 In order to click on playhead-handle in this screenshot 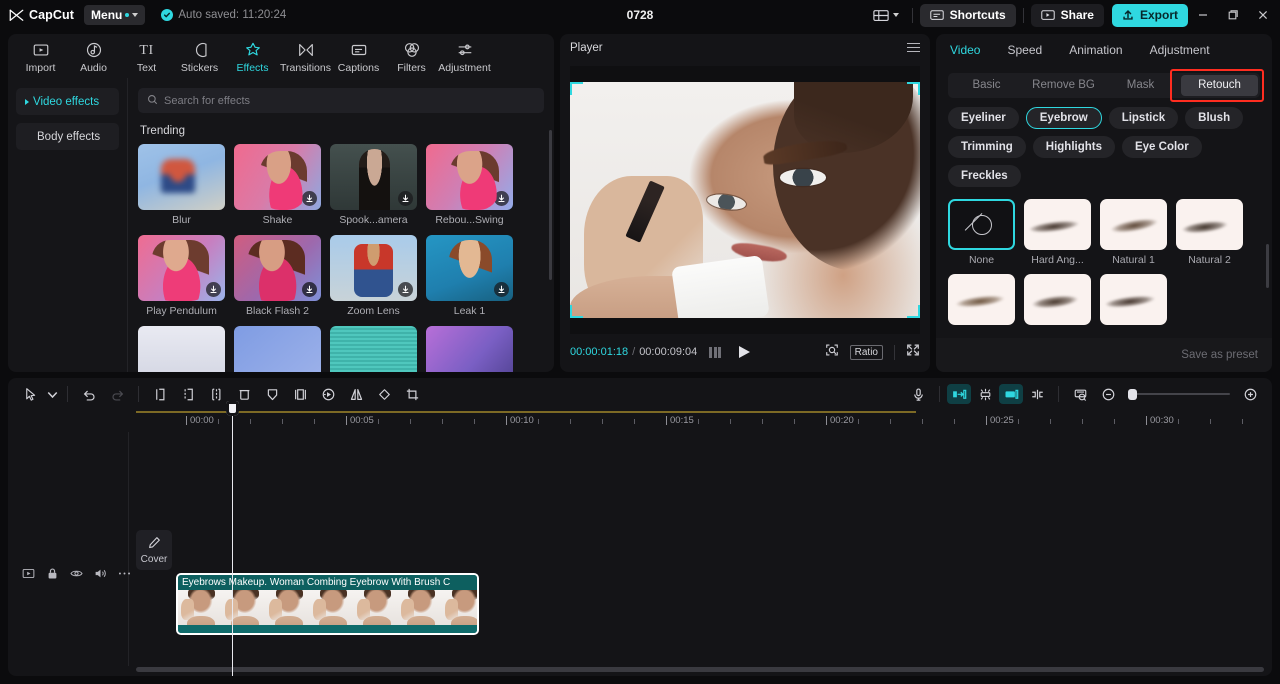, I will do `click(232, 408)`.